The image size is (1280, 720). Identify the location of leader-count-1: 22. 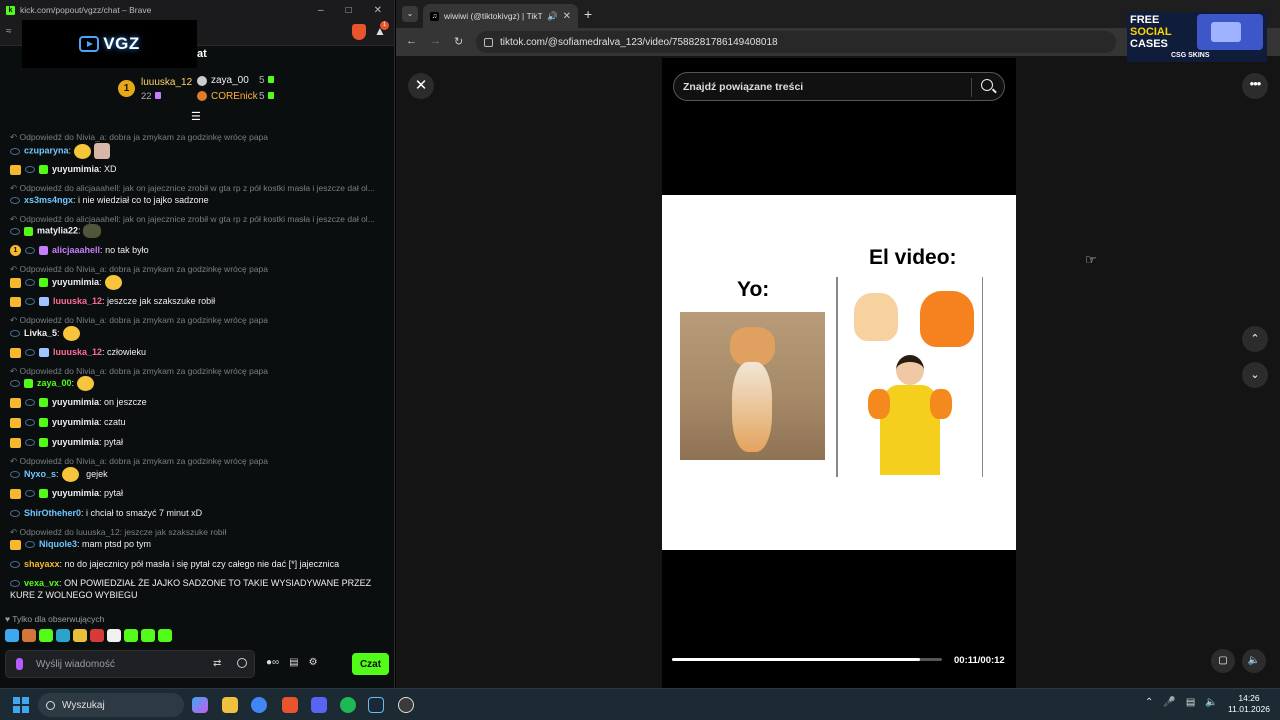
(146, 96).